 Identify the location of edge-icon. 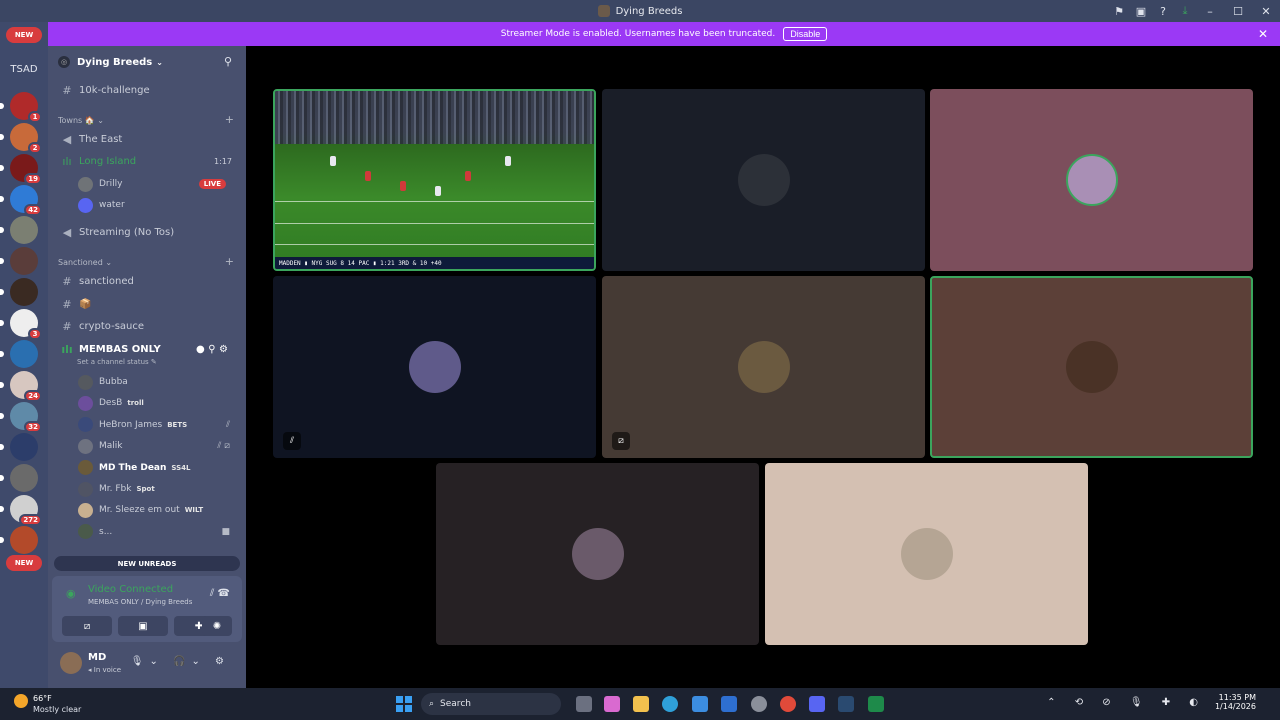
(670, 704).